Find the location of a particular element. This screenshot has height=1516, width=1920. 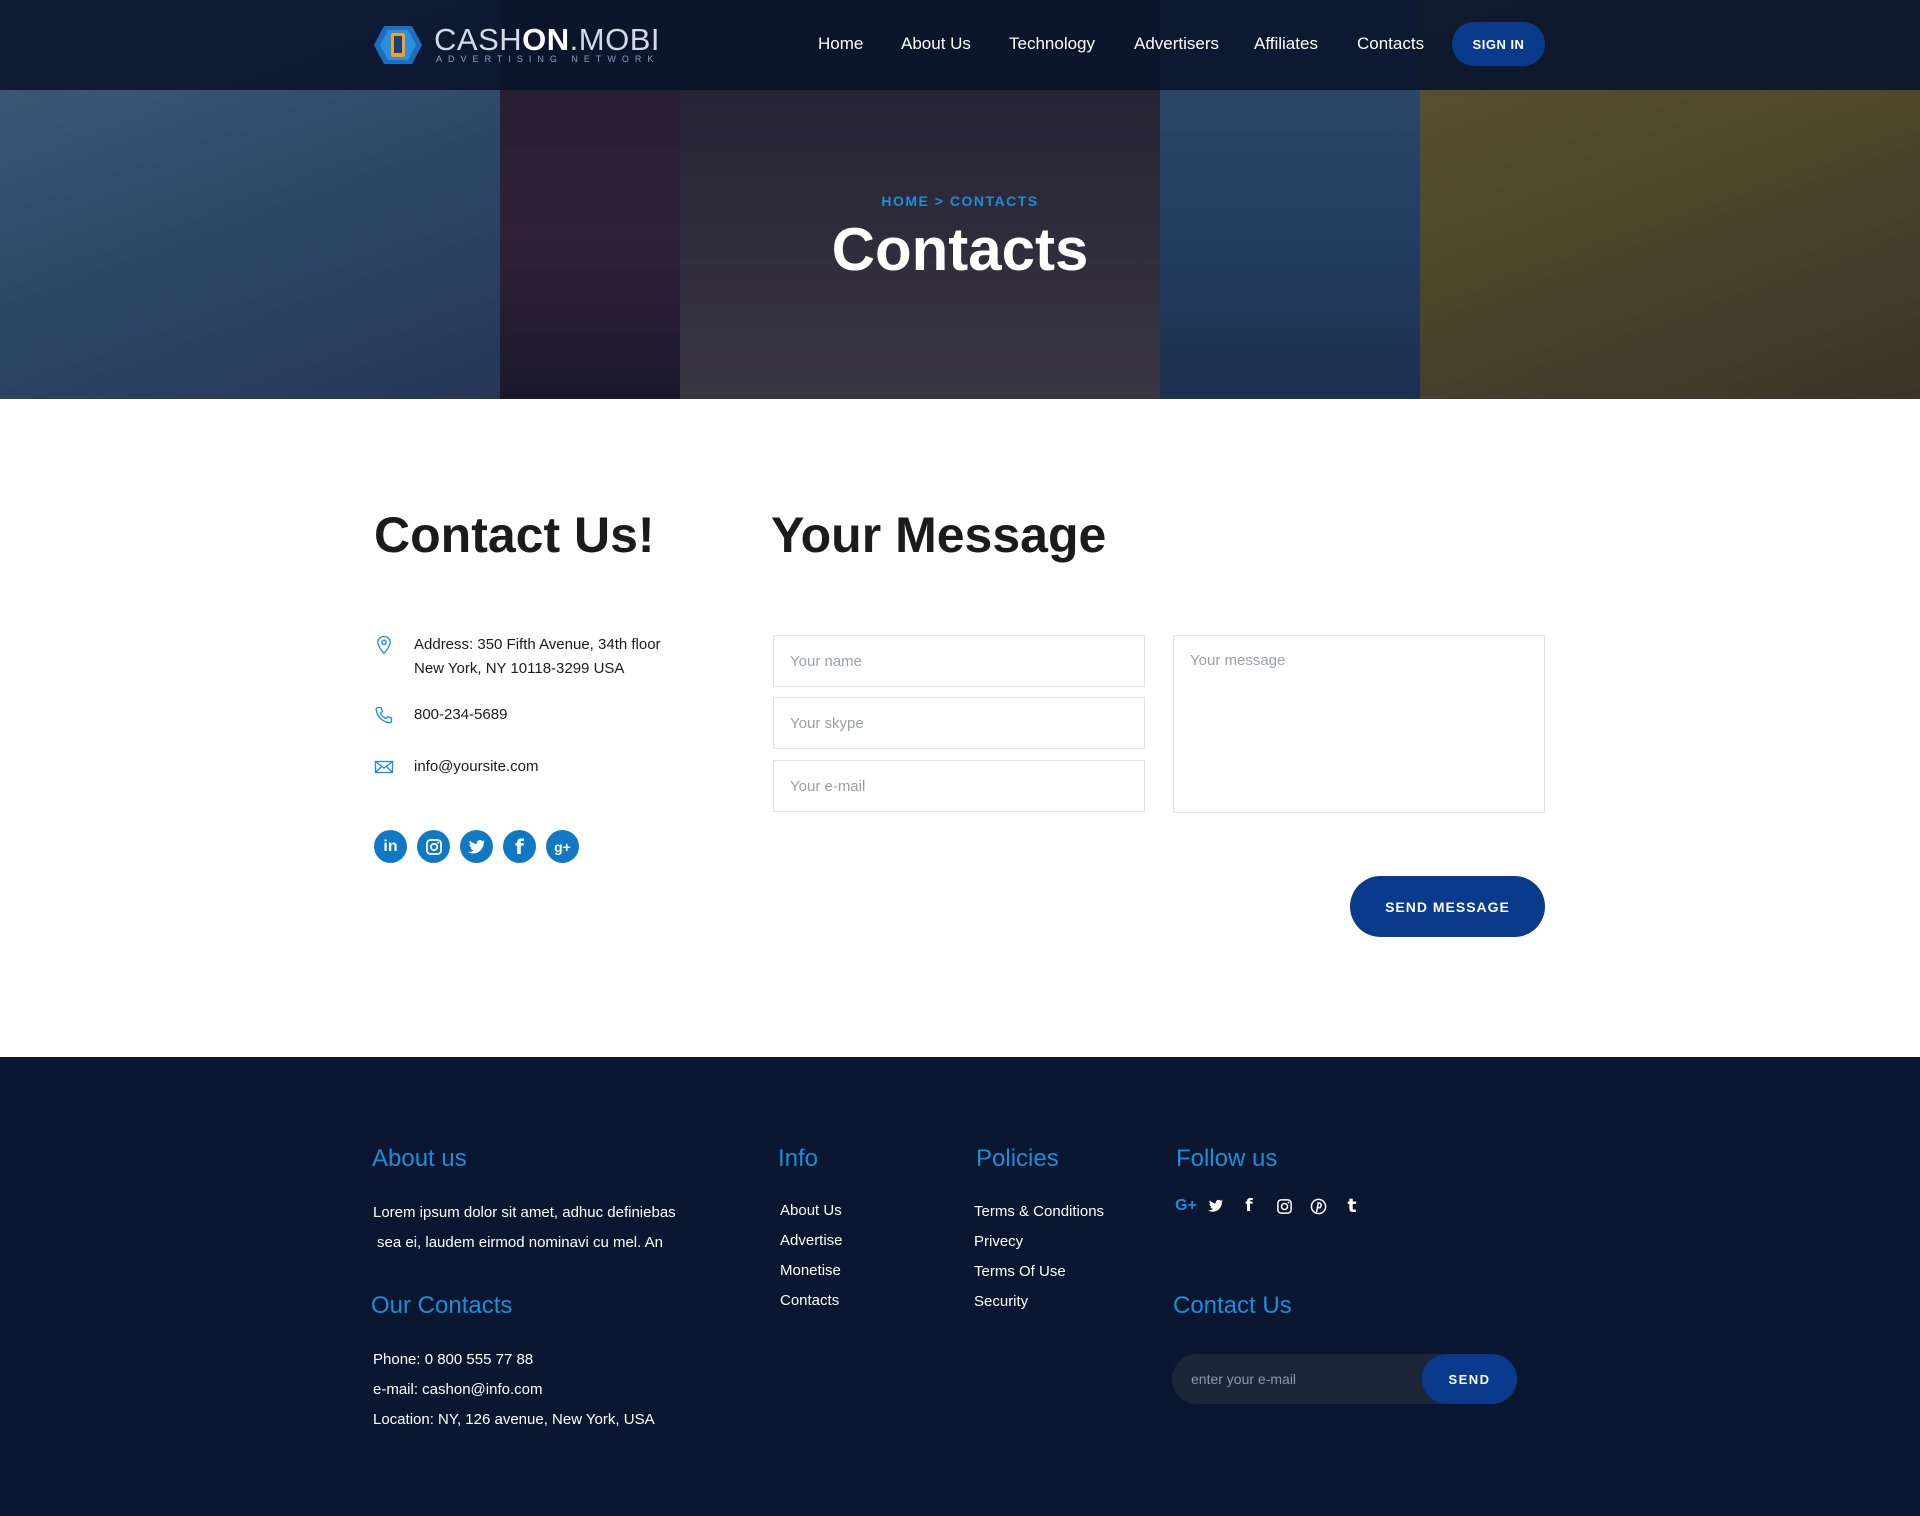

site-logo: CASHON.MOBI ADVERTISING NETWORK is located at coordinates (516, 45).